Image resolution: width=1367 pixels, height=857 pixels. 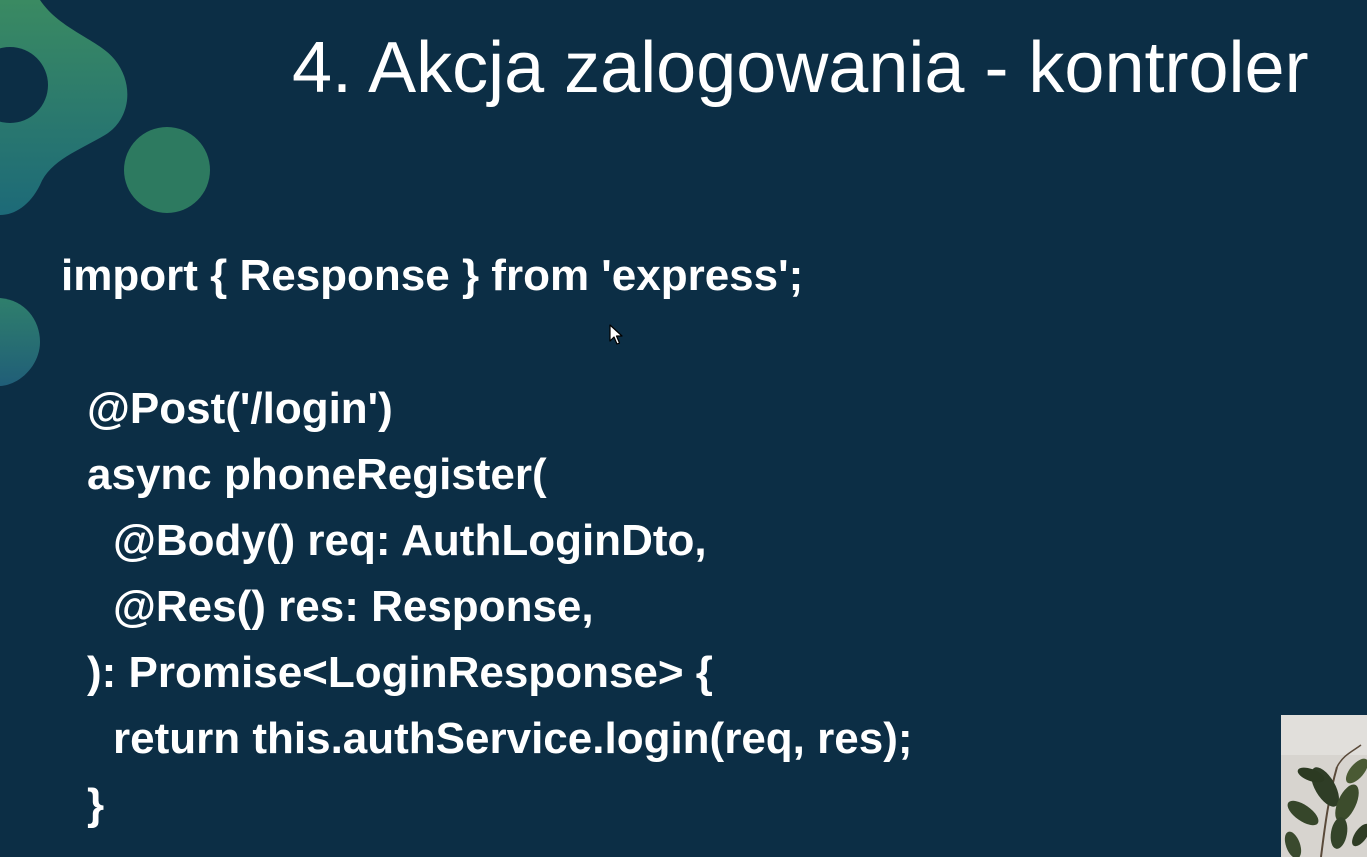 I want to click on code-line-return: return this.authService.login(req, res);, so click(x=513, y=738).